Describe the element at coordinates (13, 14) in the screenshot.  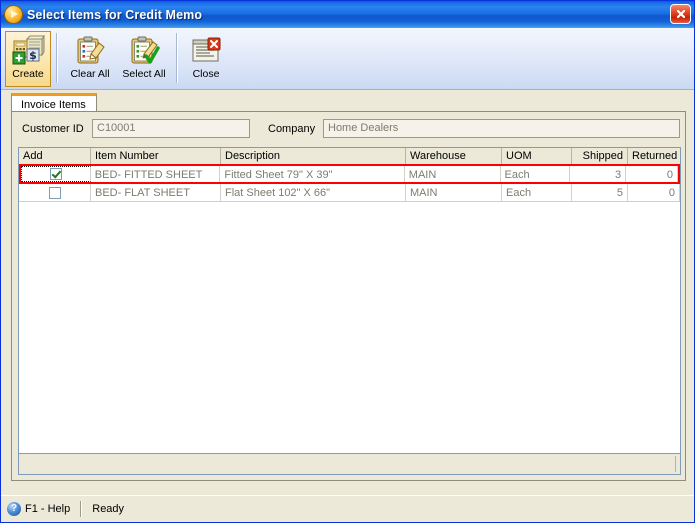
I see `play-circle-icon` at that location.